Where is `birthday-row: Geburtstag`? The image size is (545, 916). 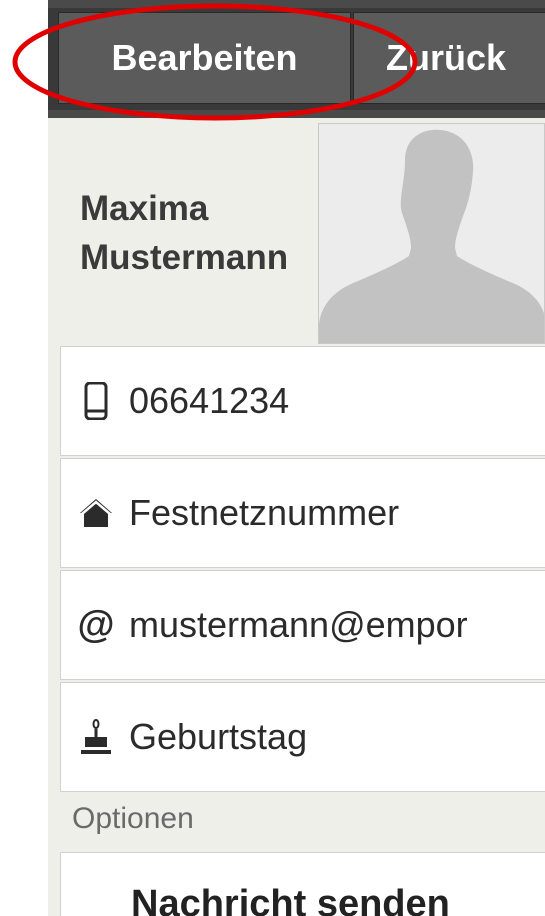 birthday-row: Geburtstag is located at coordinates (302, 737).